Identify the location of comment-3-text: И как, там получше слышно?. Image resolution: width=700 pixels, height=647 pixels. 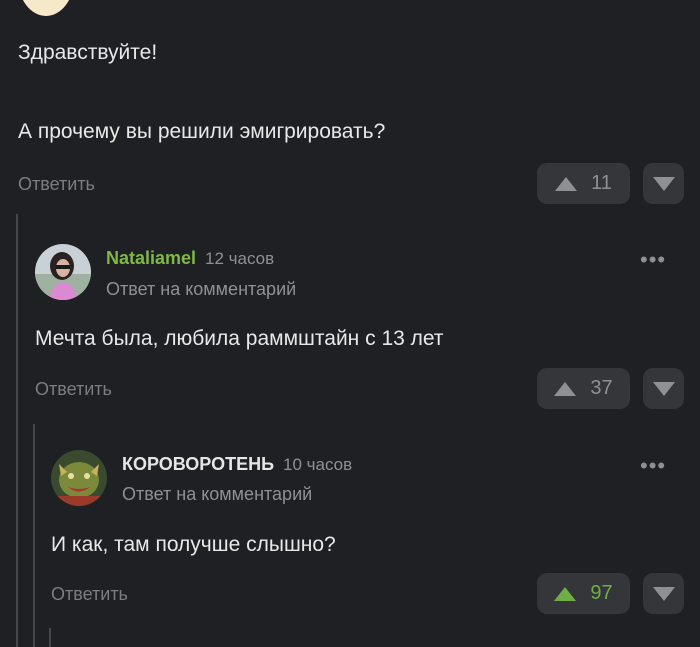
(193, 544).